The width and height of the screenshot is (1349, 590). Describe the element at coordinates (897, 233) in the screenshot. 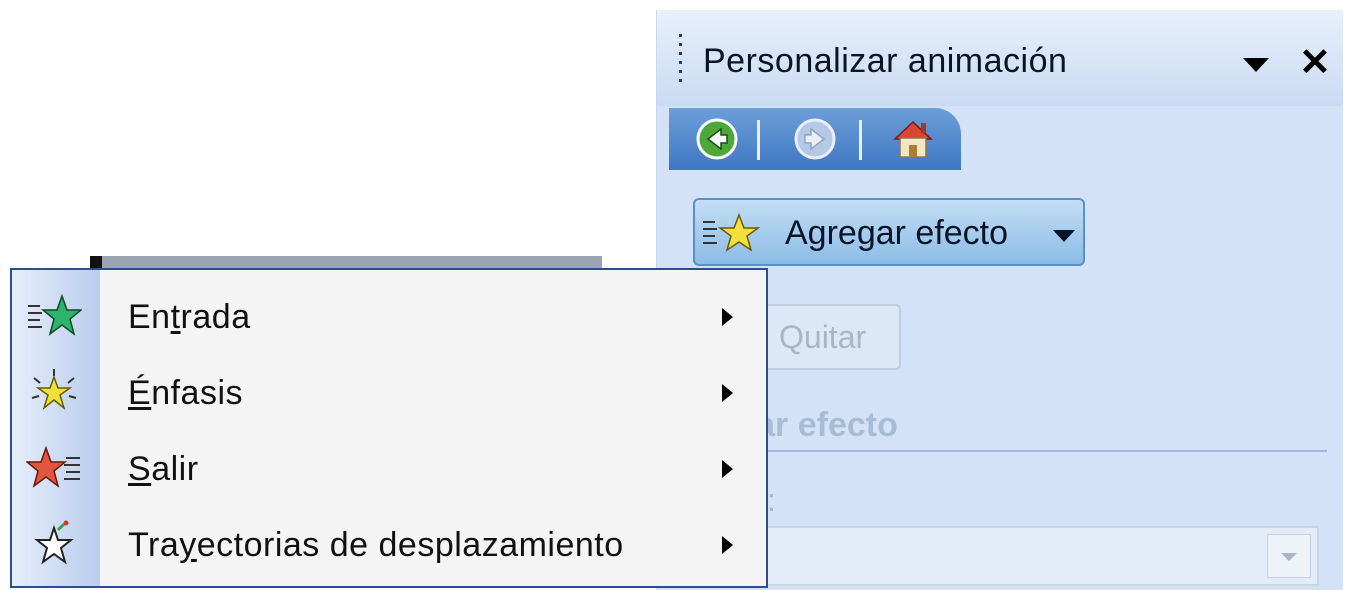

I see `add-effect-label: Agregar efecto` at that location.